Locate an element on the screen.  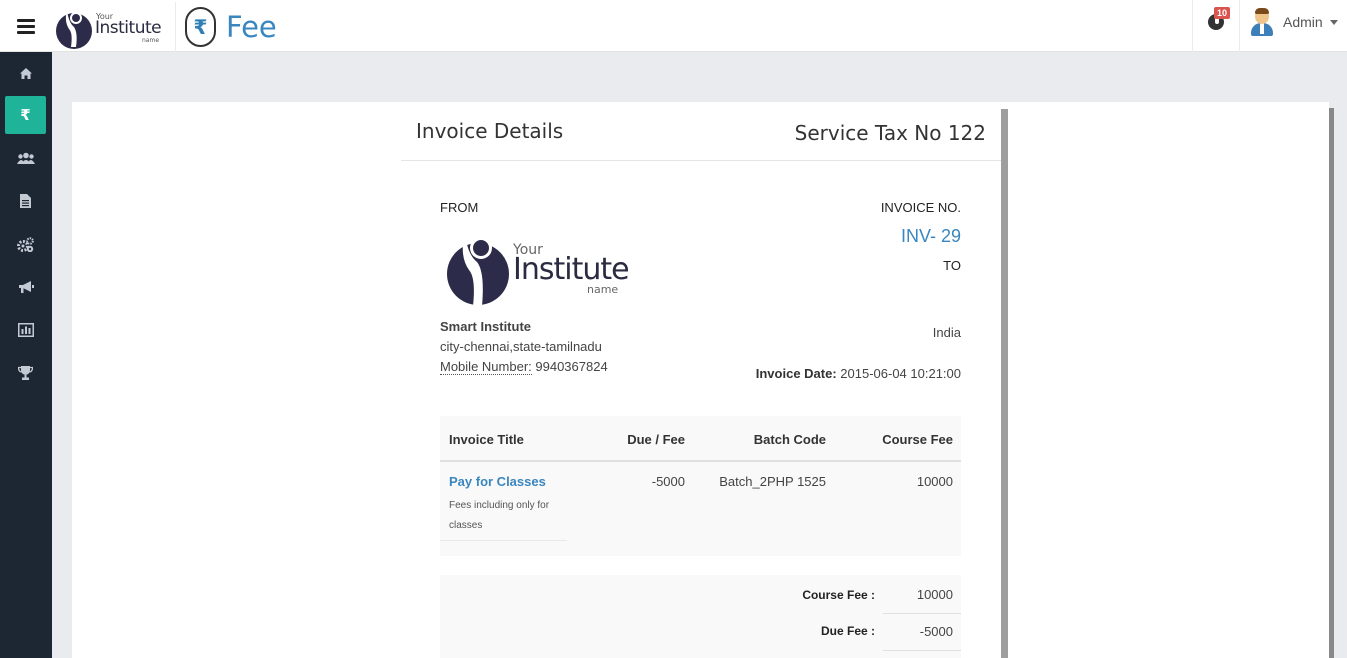
trophy-icon is located at coordinates (25, 373).